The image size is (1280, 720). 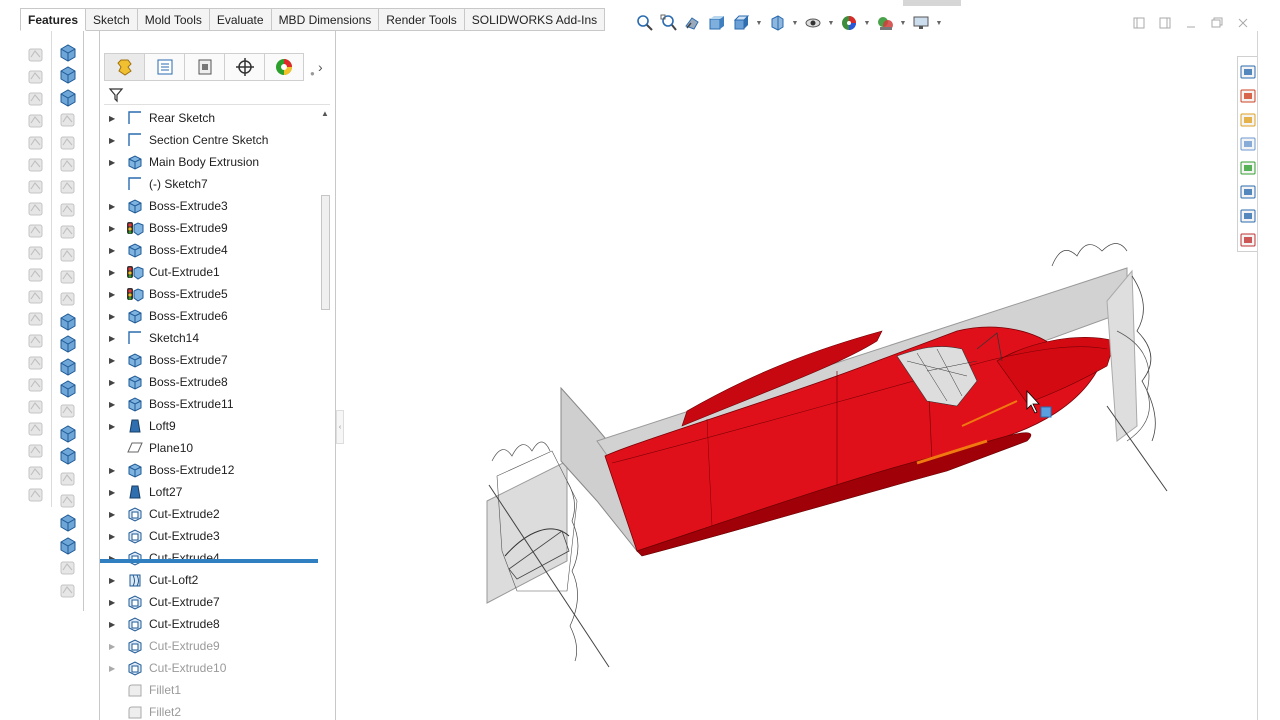 I want to click on tree-item: ▶ Cut-Extrude4, so click(x=209, y=558).